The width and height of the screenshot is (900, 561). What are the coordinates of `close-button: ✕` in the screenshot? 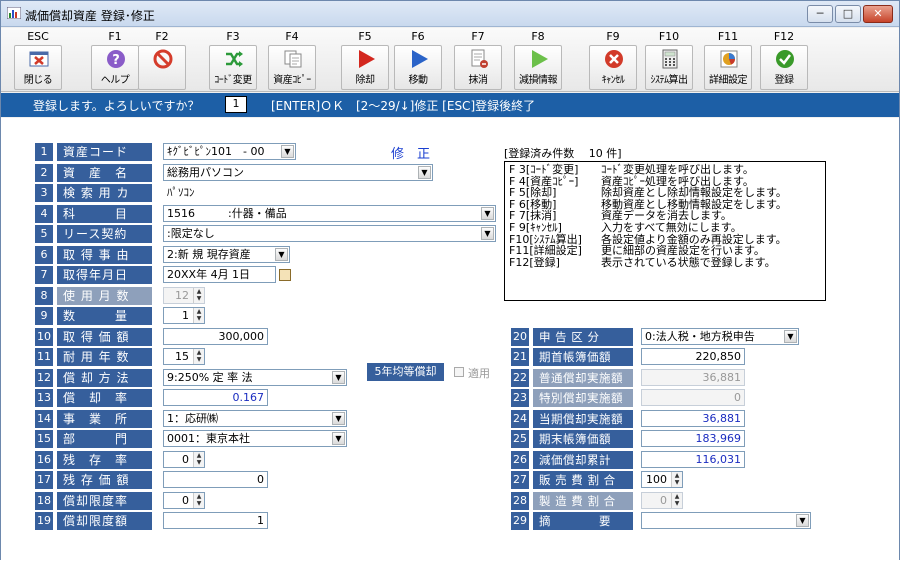 It's located at (878, 14).